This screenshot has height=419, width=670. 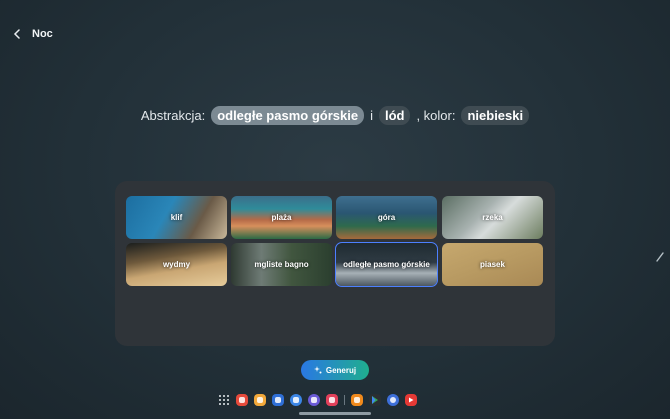 I want to click on option-tile-odlegle-pasmo-gorskie: odległe pasmo górskie, so click(x=386, y=264).